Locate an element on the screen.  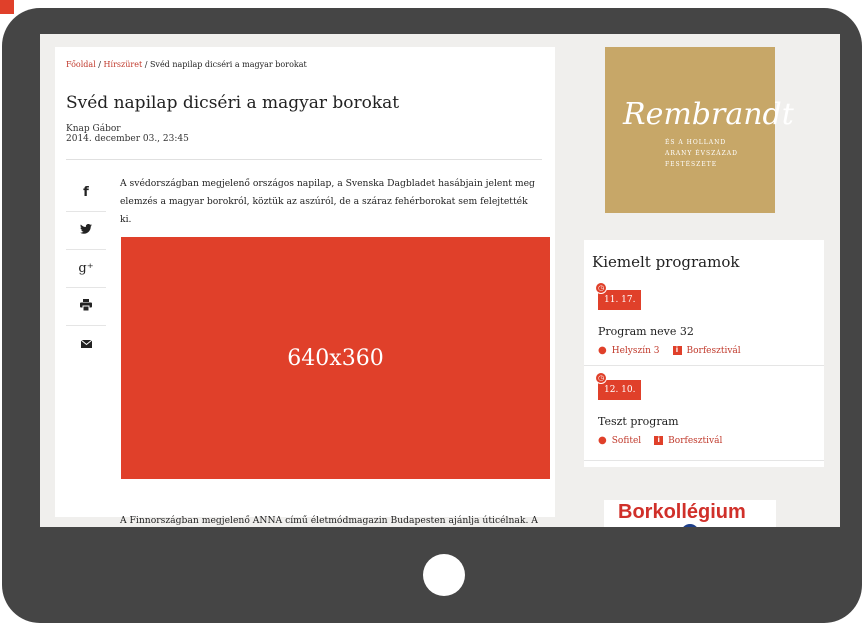
program-meta: ● Helyszín 3 i Borfesztivál is located at coordinates (669, 350).